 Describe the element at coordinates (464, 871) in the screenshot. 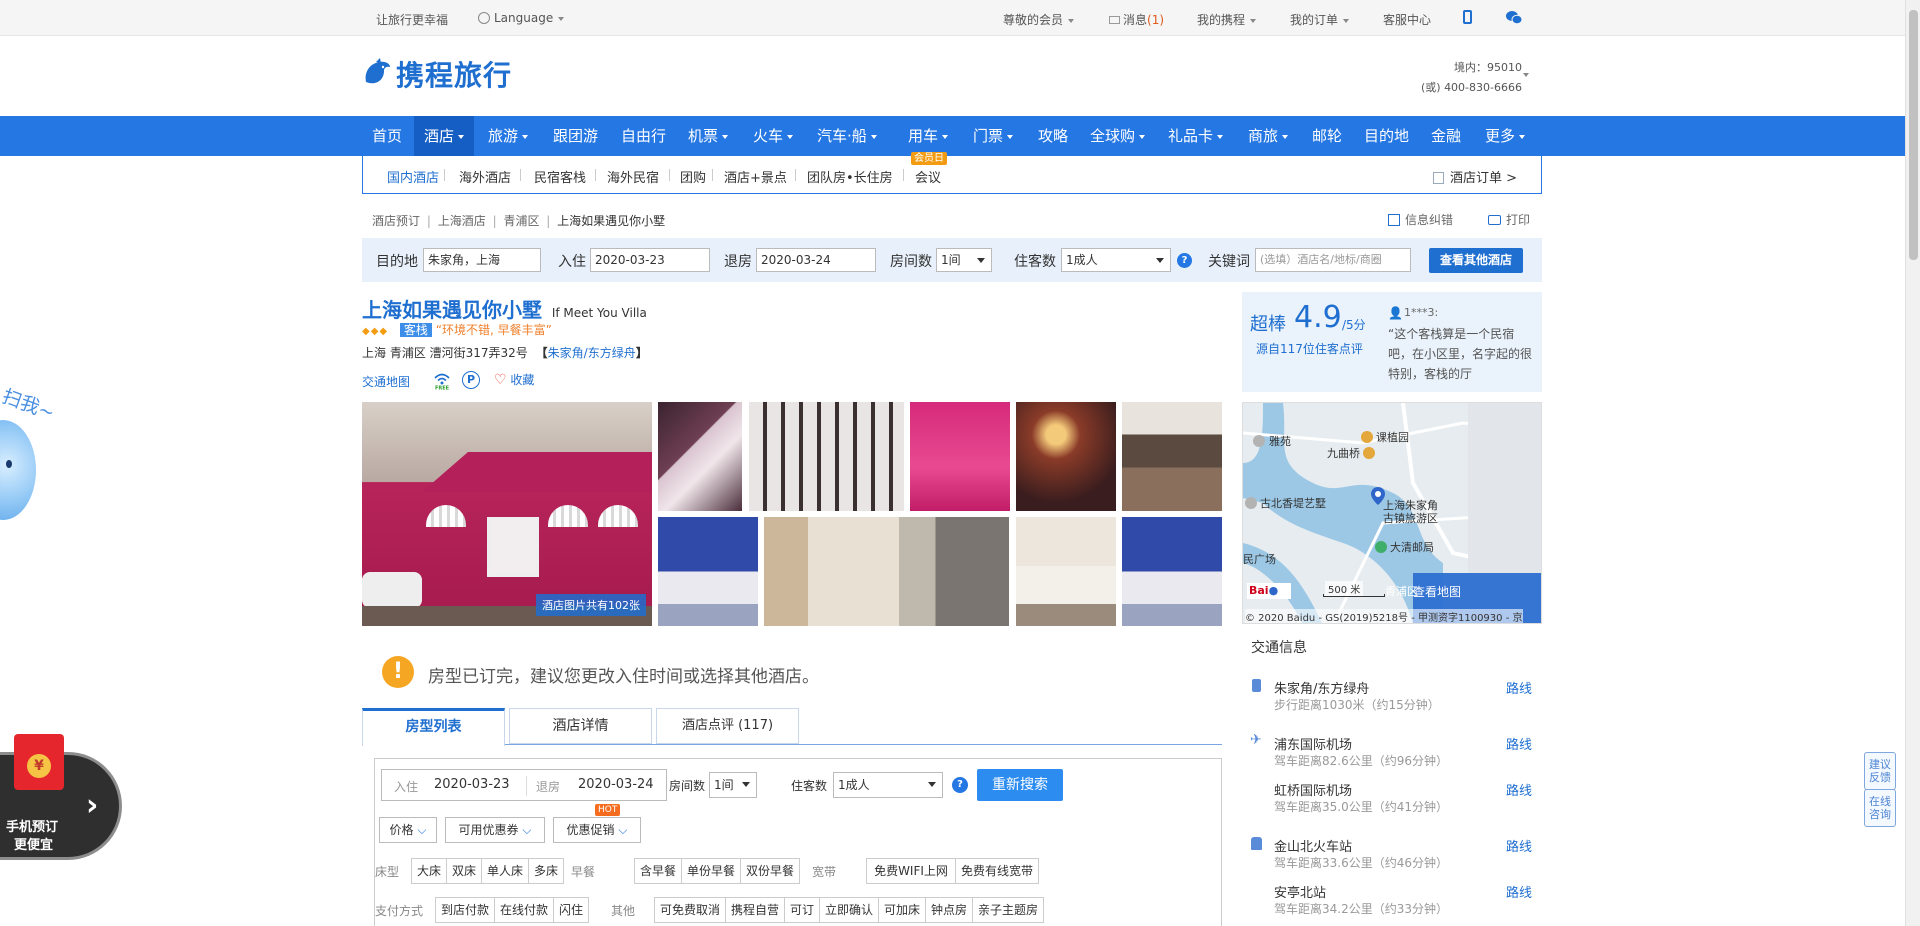

I see `filter-tag: 双床` at that location.